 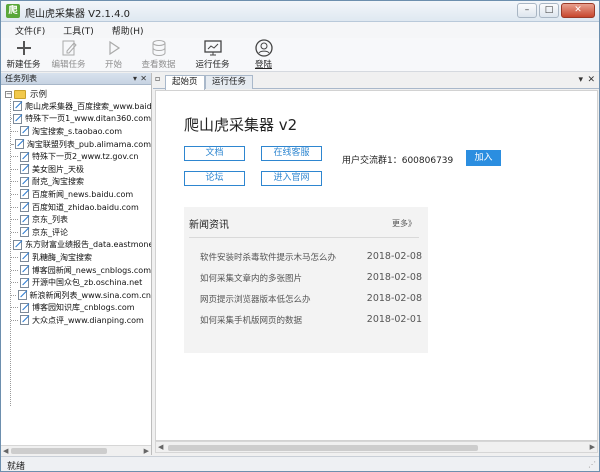 I want to click on task-tree-item: 博客园知识库_cnblogs.com, so click(x=81, y=308).